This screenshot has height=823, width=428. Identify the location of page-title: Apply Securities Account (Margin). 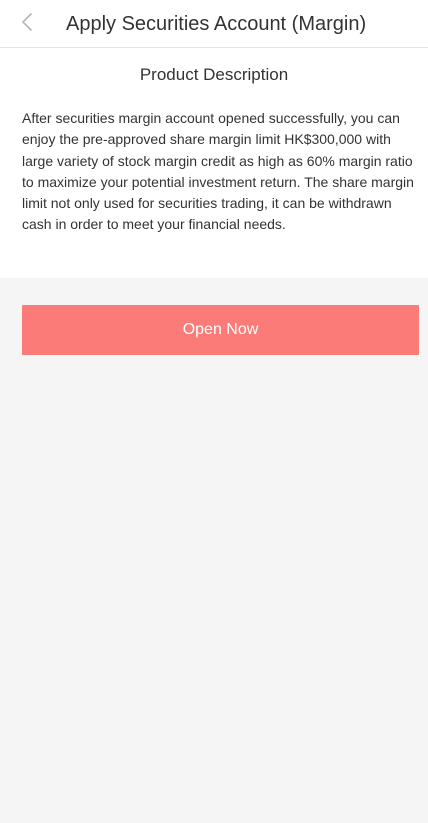
(216, 24).